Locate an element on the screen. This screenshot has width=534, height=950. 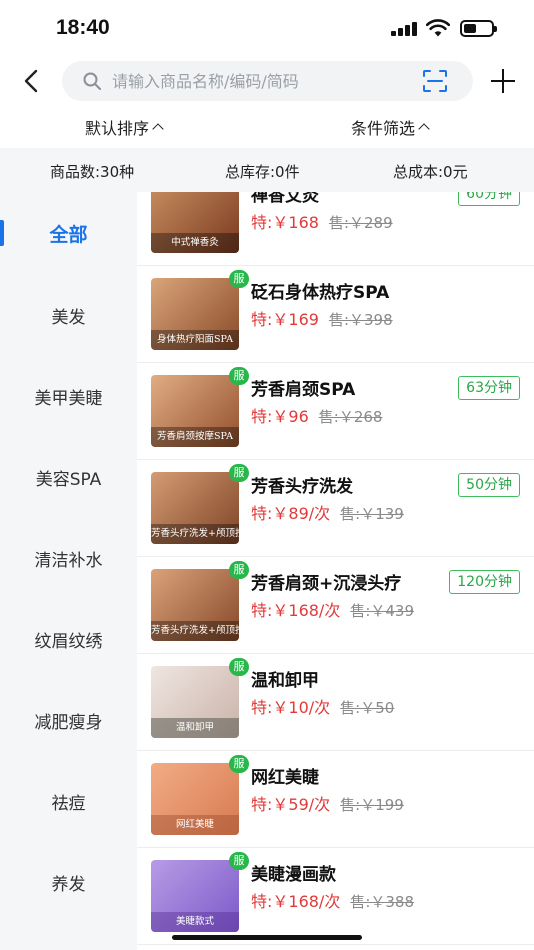
product-thumbnail: 身体热疗阳面SPA is located at coordinates (195, 314).